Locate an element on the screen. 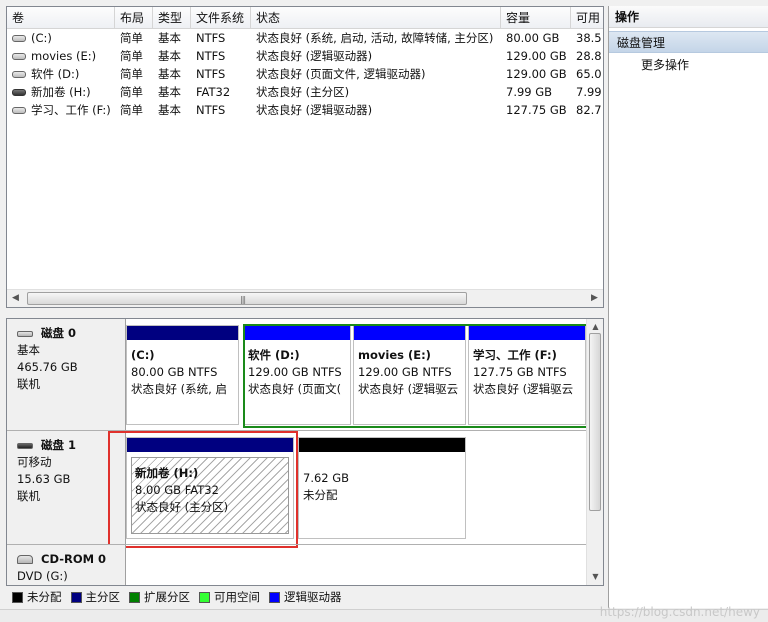 The height and width of the screenshot is (622, 768). legend-item: 主分区 is located at coordinates (95, 597).